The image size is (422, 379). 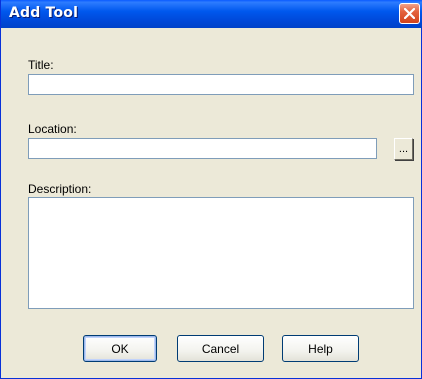 What do you see at coordinates (60, 189) in the screenshot?
I see `description-label: Description:` at bounding box center [60, 189].